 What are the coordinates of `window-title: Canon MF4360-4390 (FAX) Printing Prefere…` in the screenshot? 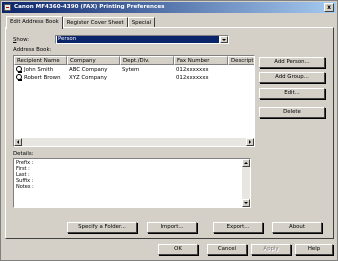 It's located at (89, 7).